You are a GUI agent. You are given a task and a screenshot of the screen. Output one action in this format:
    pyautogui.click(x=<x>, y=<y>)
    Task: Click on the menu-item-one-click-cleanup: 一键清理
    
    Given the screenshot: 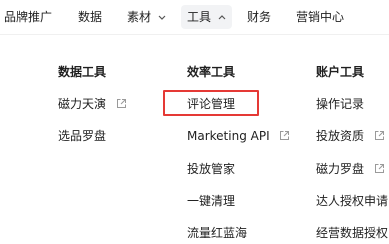 What is the action you would take?
    pyautogui.click(x=211, y=201)
    